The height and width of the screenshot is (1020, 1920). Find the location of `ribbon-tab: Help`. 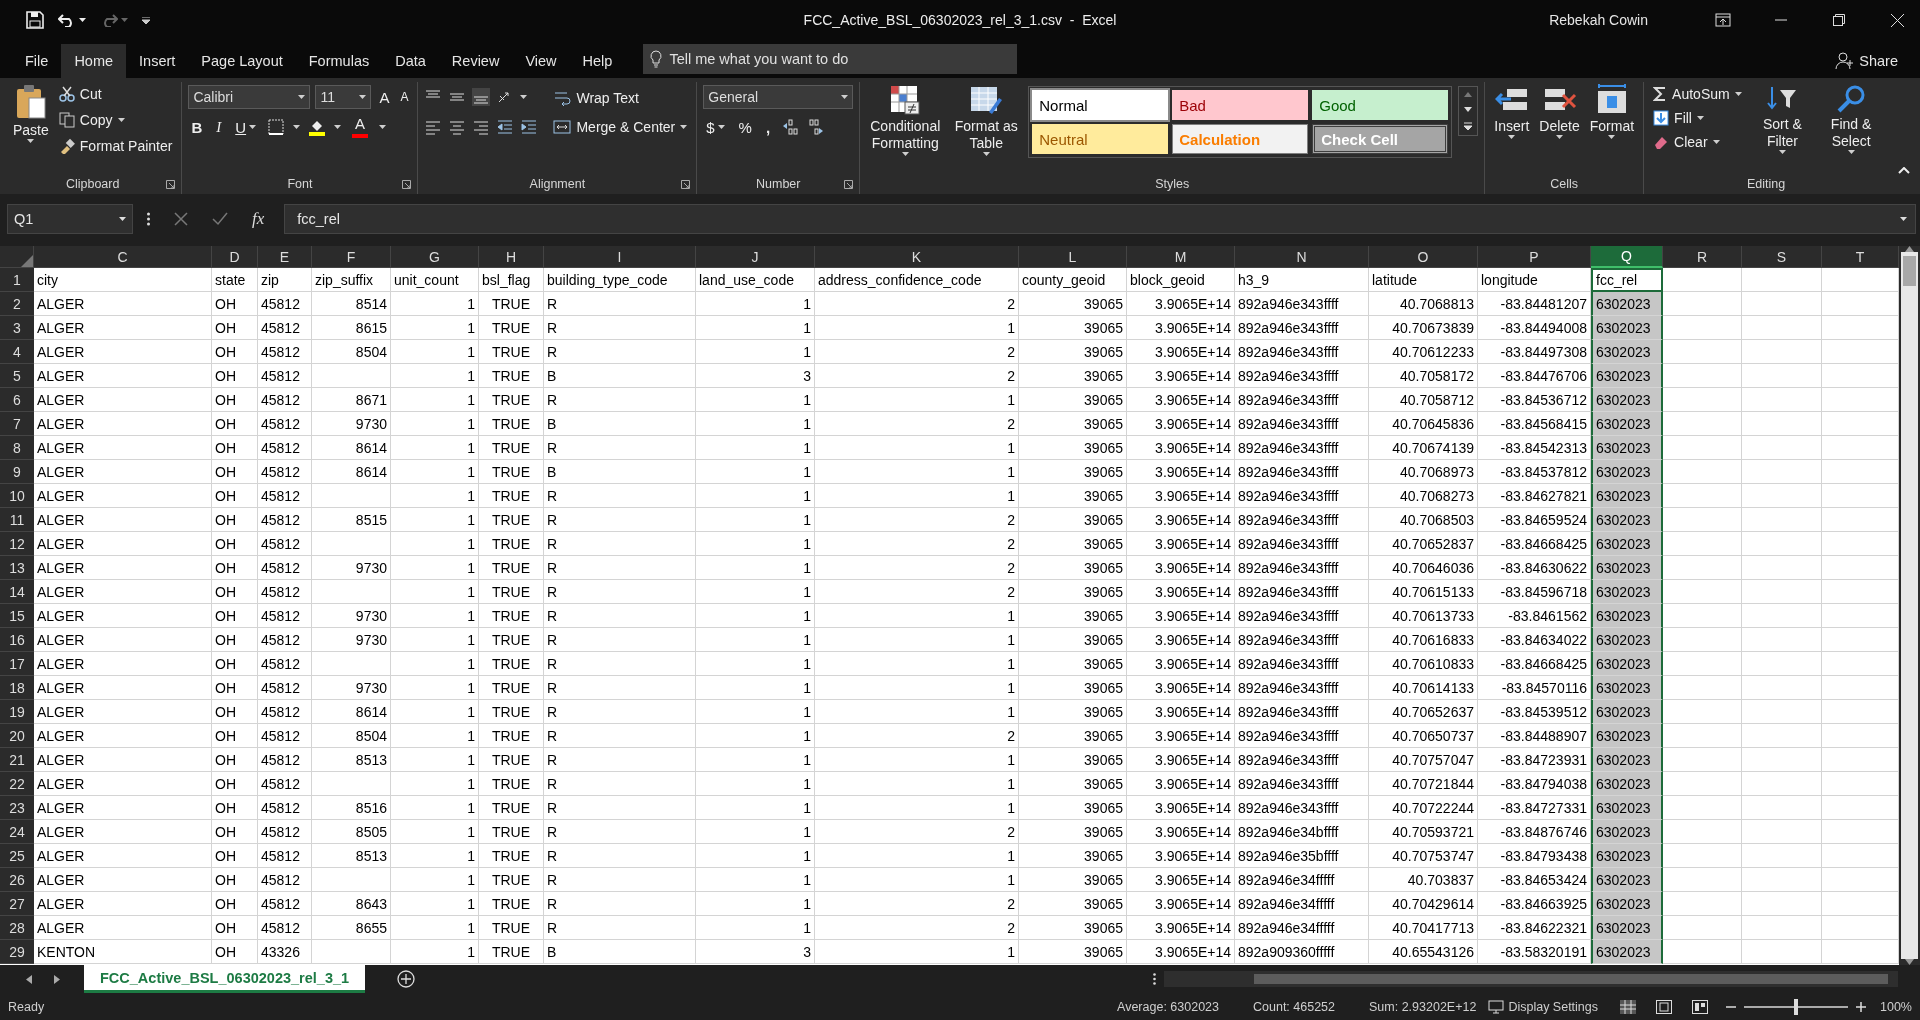

ribbon-tab: Help is located at coordinates (597, 61).